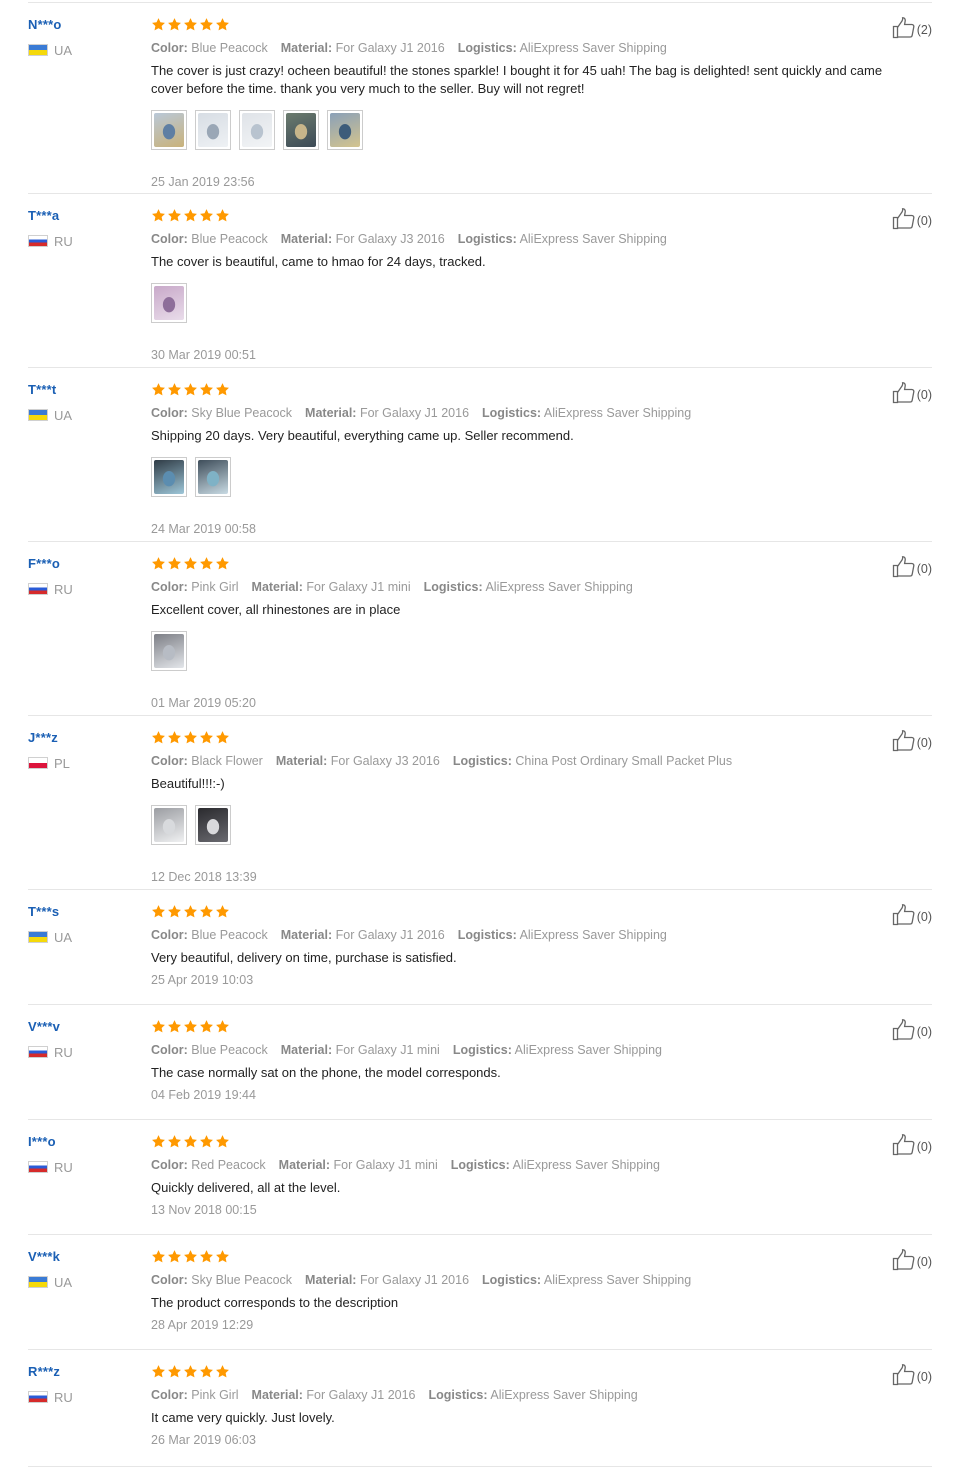  I want to click on country-code: PL, so click(62, 763).